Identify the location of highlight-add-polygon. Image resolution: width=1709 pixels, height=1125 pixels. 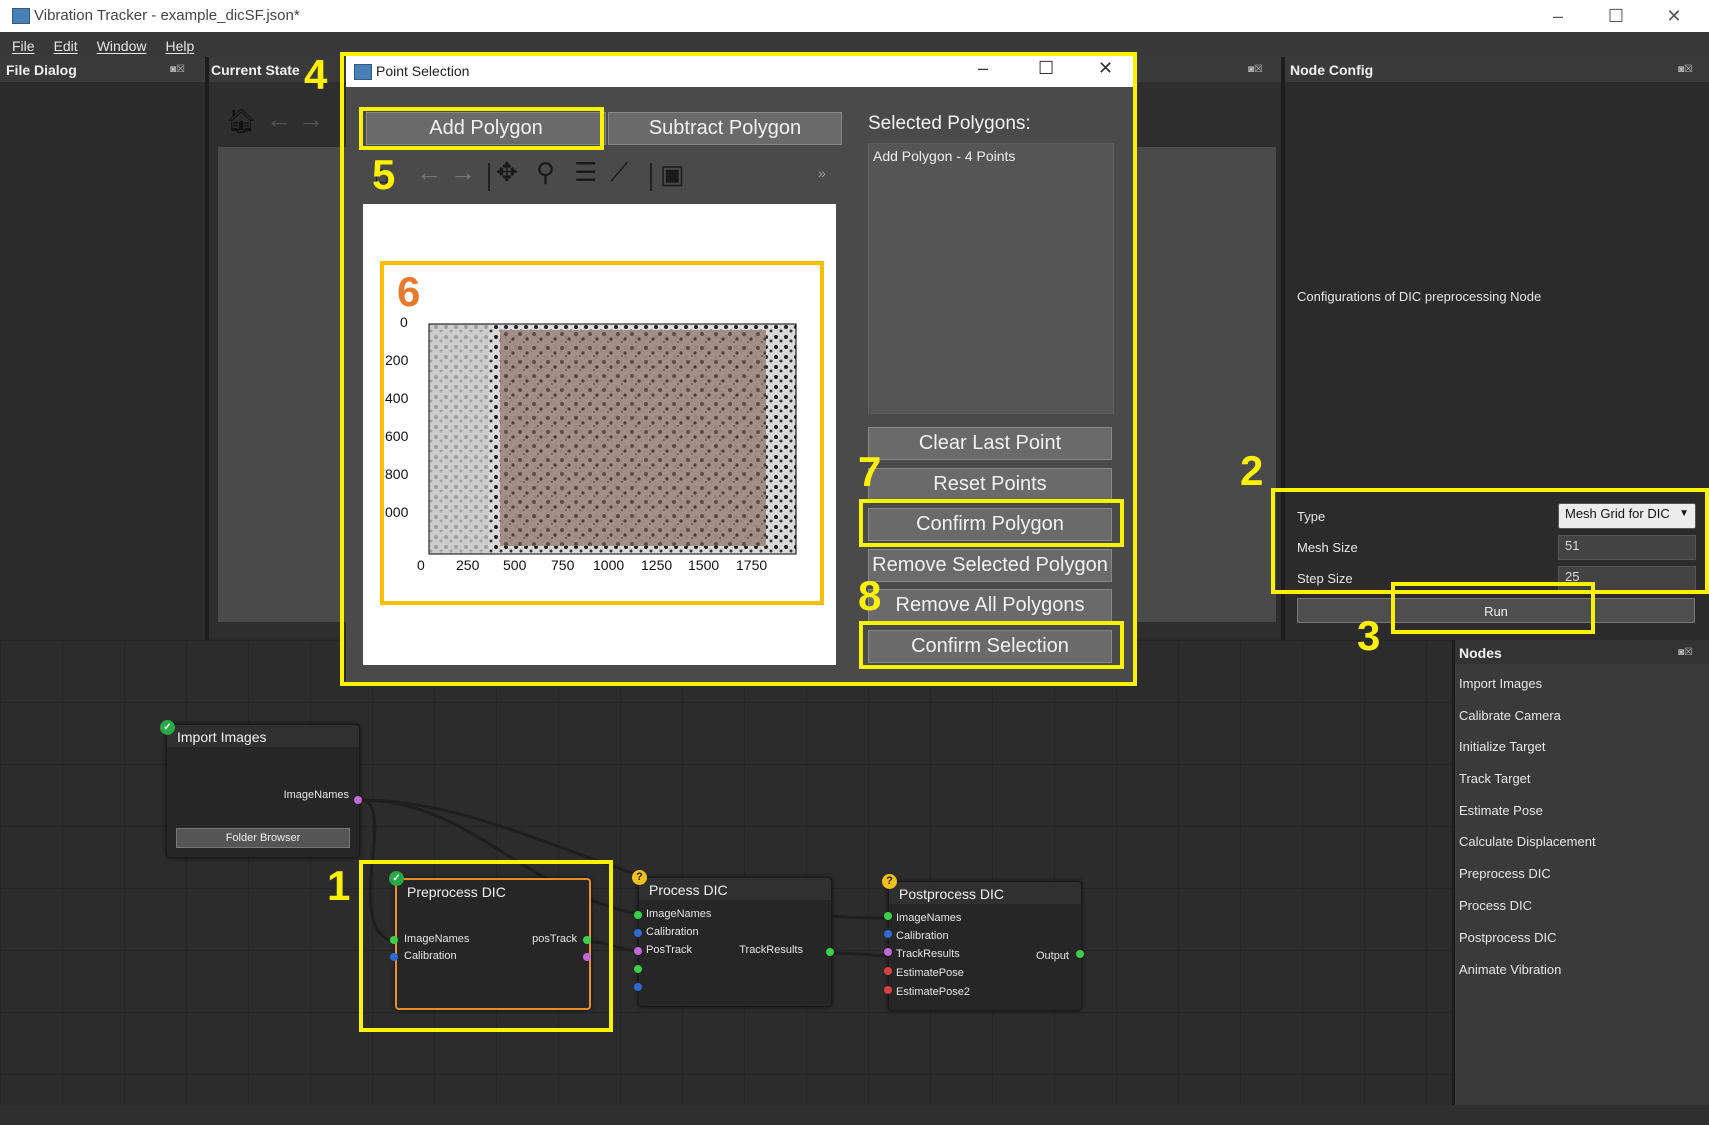
(481, 128).